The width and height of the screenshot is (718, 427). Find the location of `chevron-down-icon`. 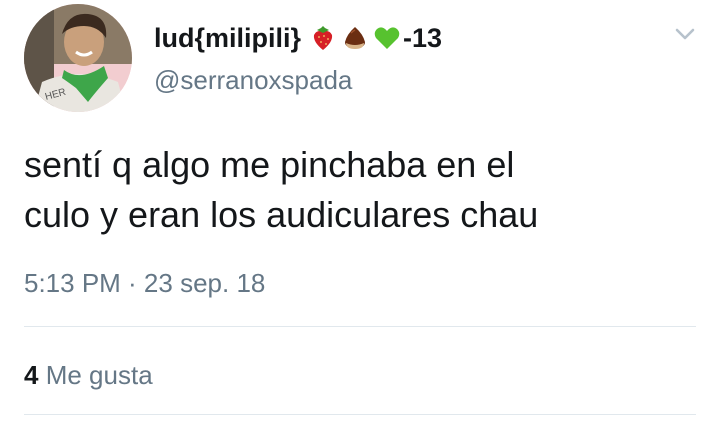

chevron-down-icon is located at coordinates (685, 34).